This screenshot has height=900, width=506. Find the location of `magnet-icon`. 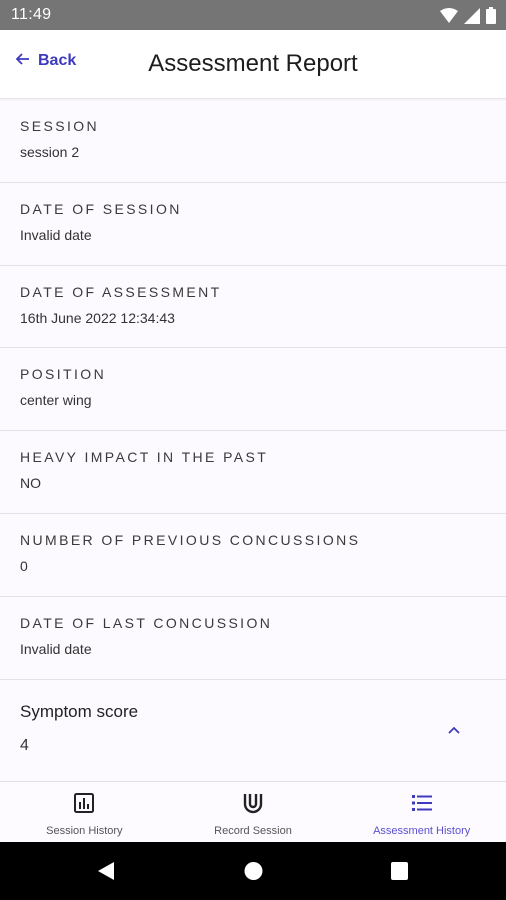

magnet-icon is located at coordinates (253, 805).